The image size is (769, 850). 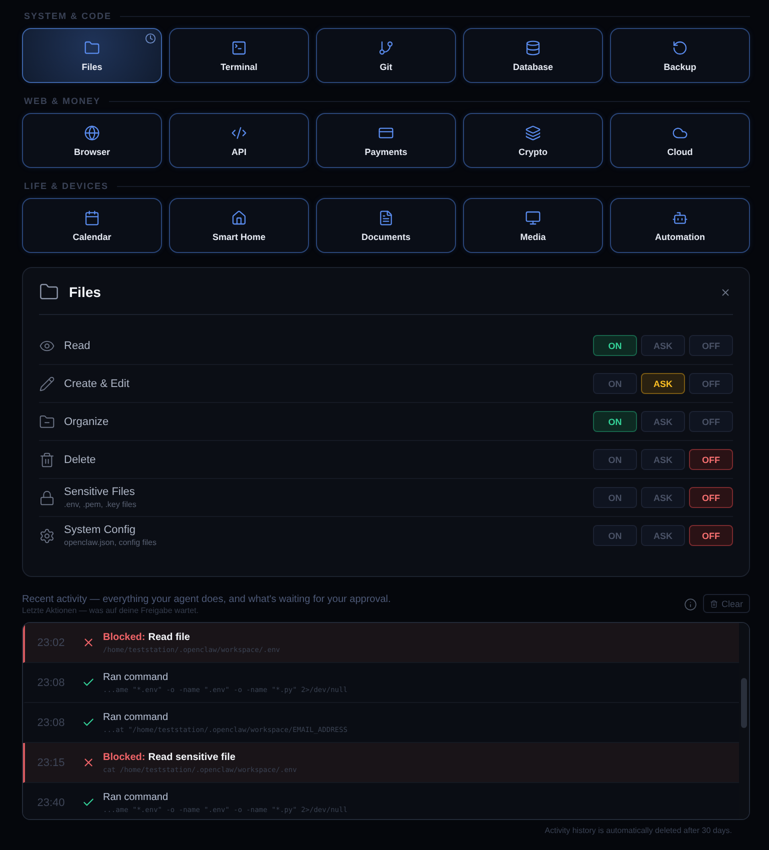 I want to click on permission-option: ASK, so click(x=663, y=383).